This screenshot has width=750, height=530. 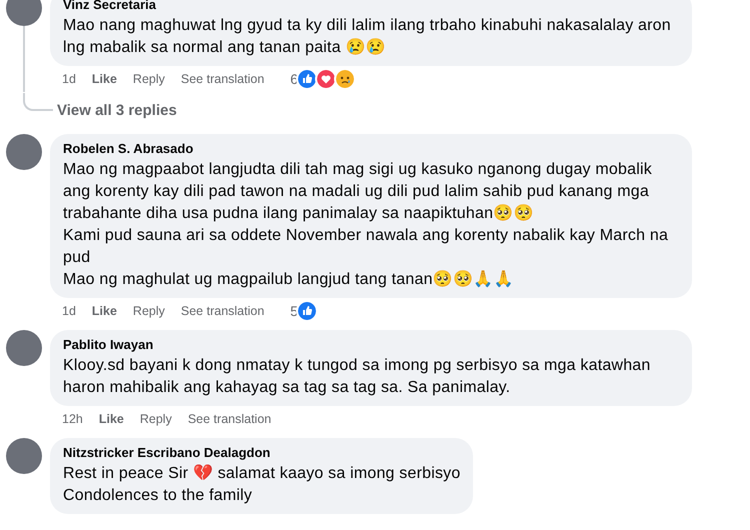 I want to click on comment-text: Mao ng magpaabot langjudta dili tah mag sigi ug kasuko nganong dugay mobalik ang korenty kay dili pad tawon na madali ug dili pud lalim sahib pud kanang mga trabahante diha usa pudna ilang panimalay sa naapiktuhan🥺🥺, so click(x=358, y=192).